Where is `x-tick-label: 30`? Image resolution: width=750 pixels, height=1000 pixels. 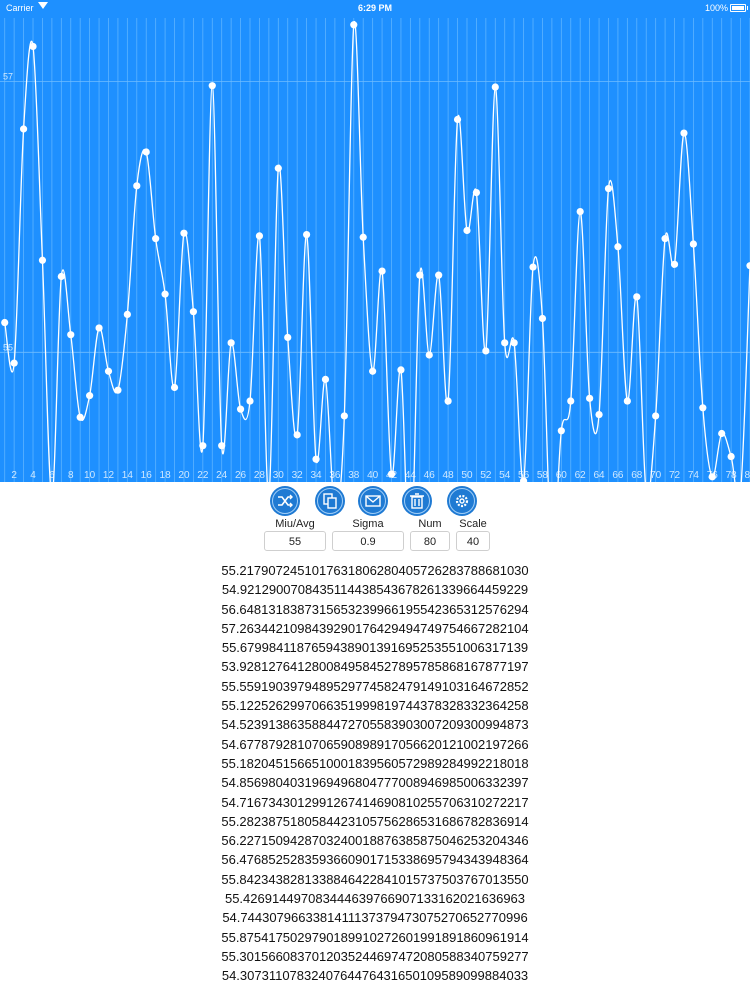 x-tick-label: 30 is located at coordinates (279, 475).